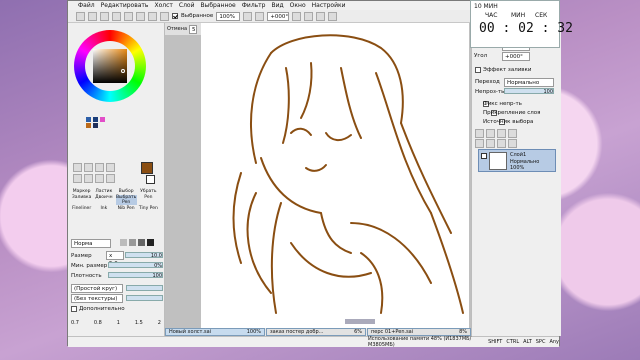 The width and height of the screenshot is (640, 360). I want to click on brush-size-preset: 1, so click(118, 323).